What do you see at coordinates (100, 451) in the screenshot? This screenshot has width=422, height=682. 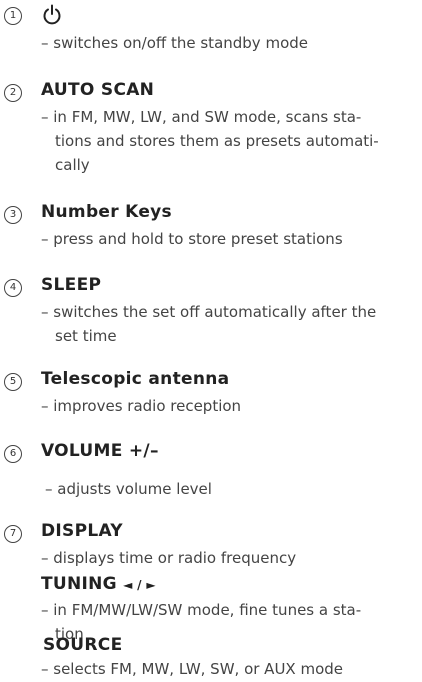 I see `item-title: VOLUME +/–` at bounding box center [100, 451].